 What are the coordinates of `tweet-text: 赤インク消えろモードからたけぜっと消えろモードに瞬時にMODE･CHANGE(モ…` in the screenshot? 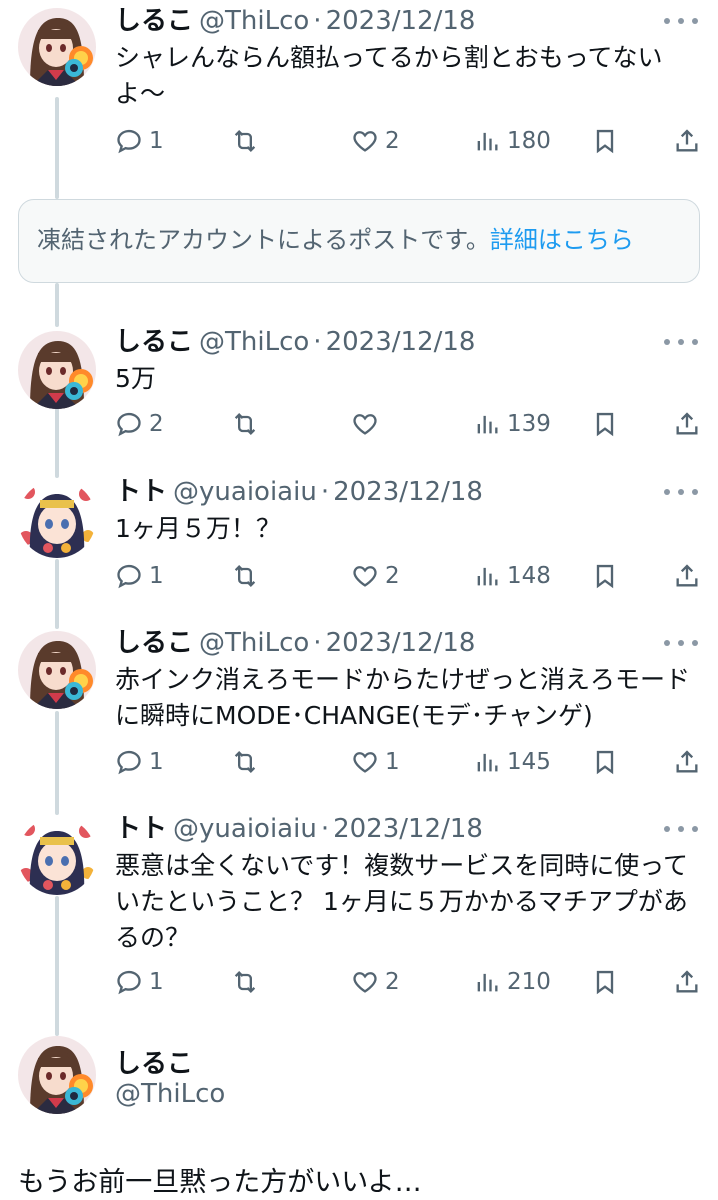 It's located at (403, 697).